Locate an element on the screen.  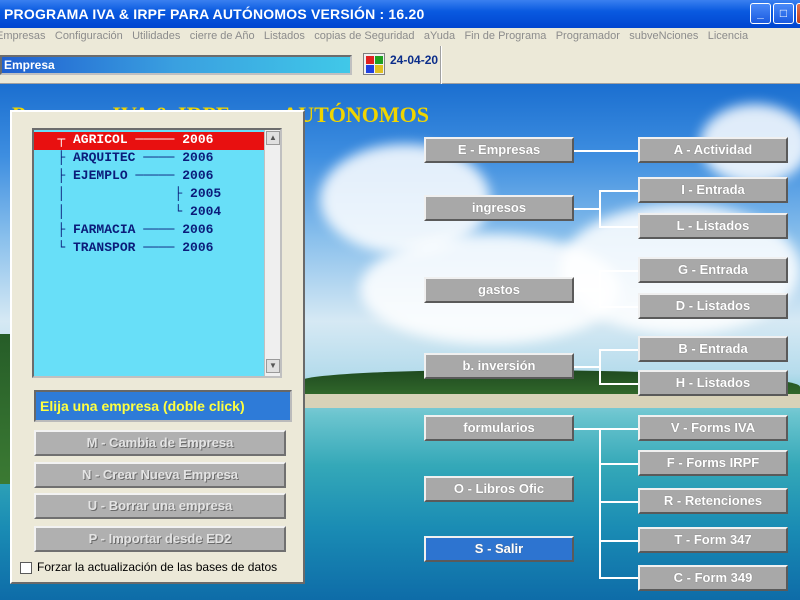
maximize-button: □ is located at coordinates (783, 13).